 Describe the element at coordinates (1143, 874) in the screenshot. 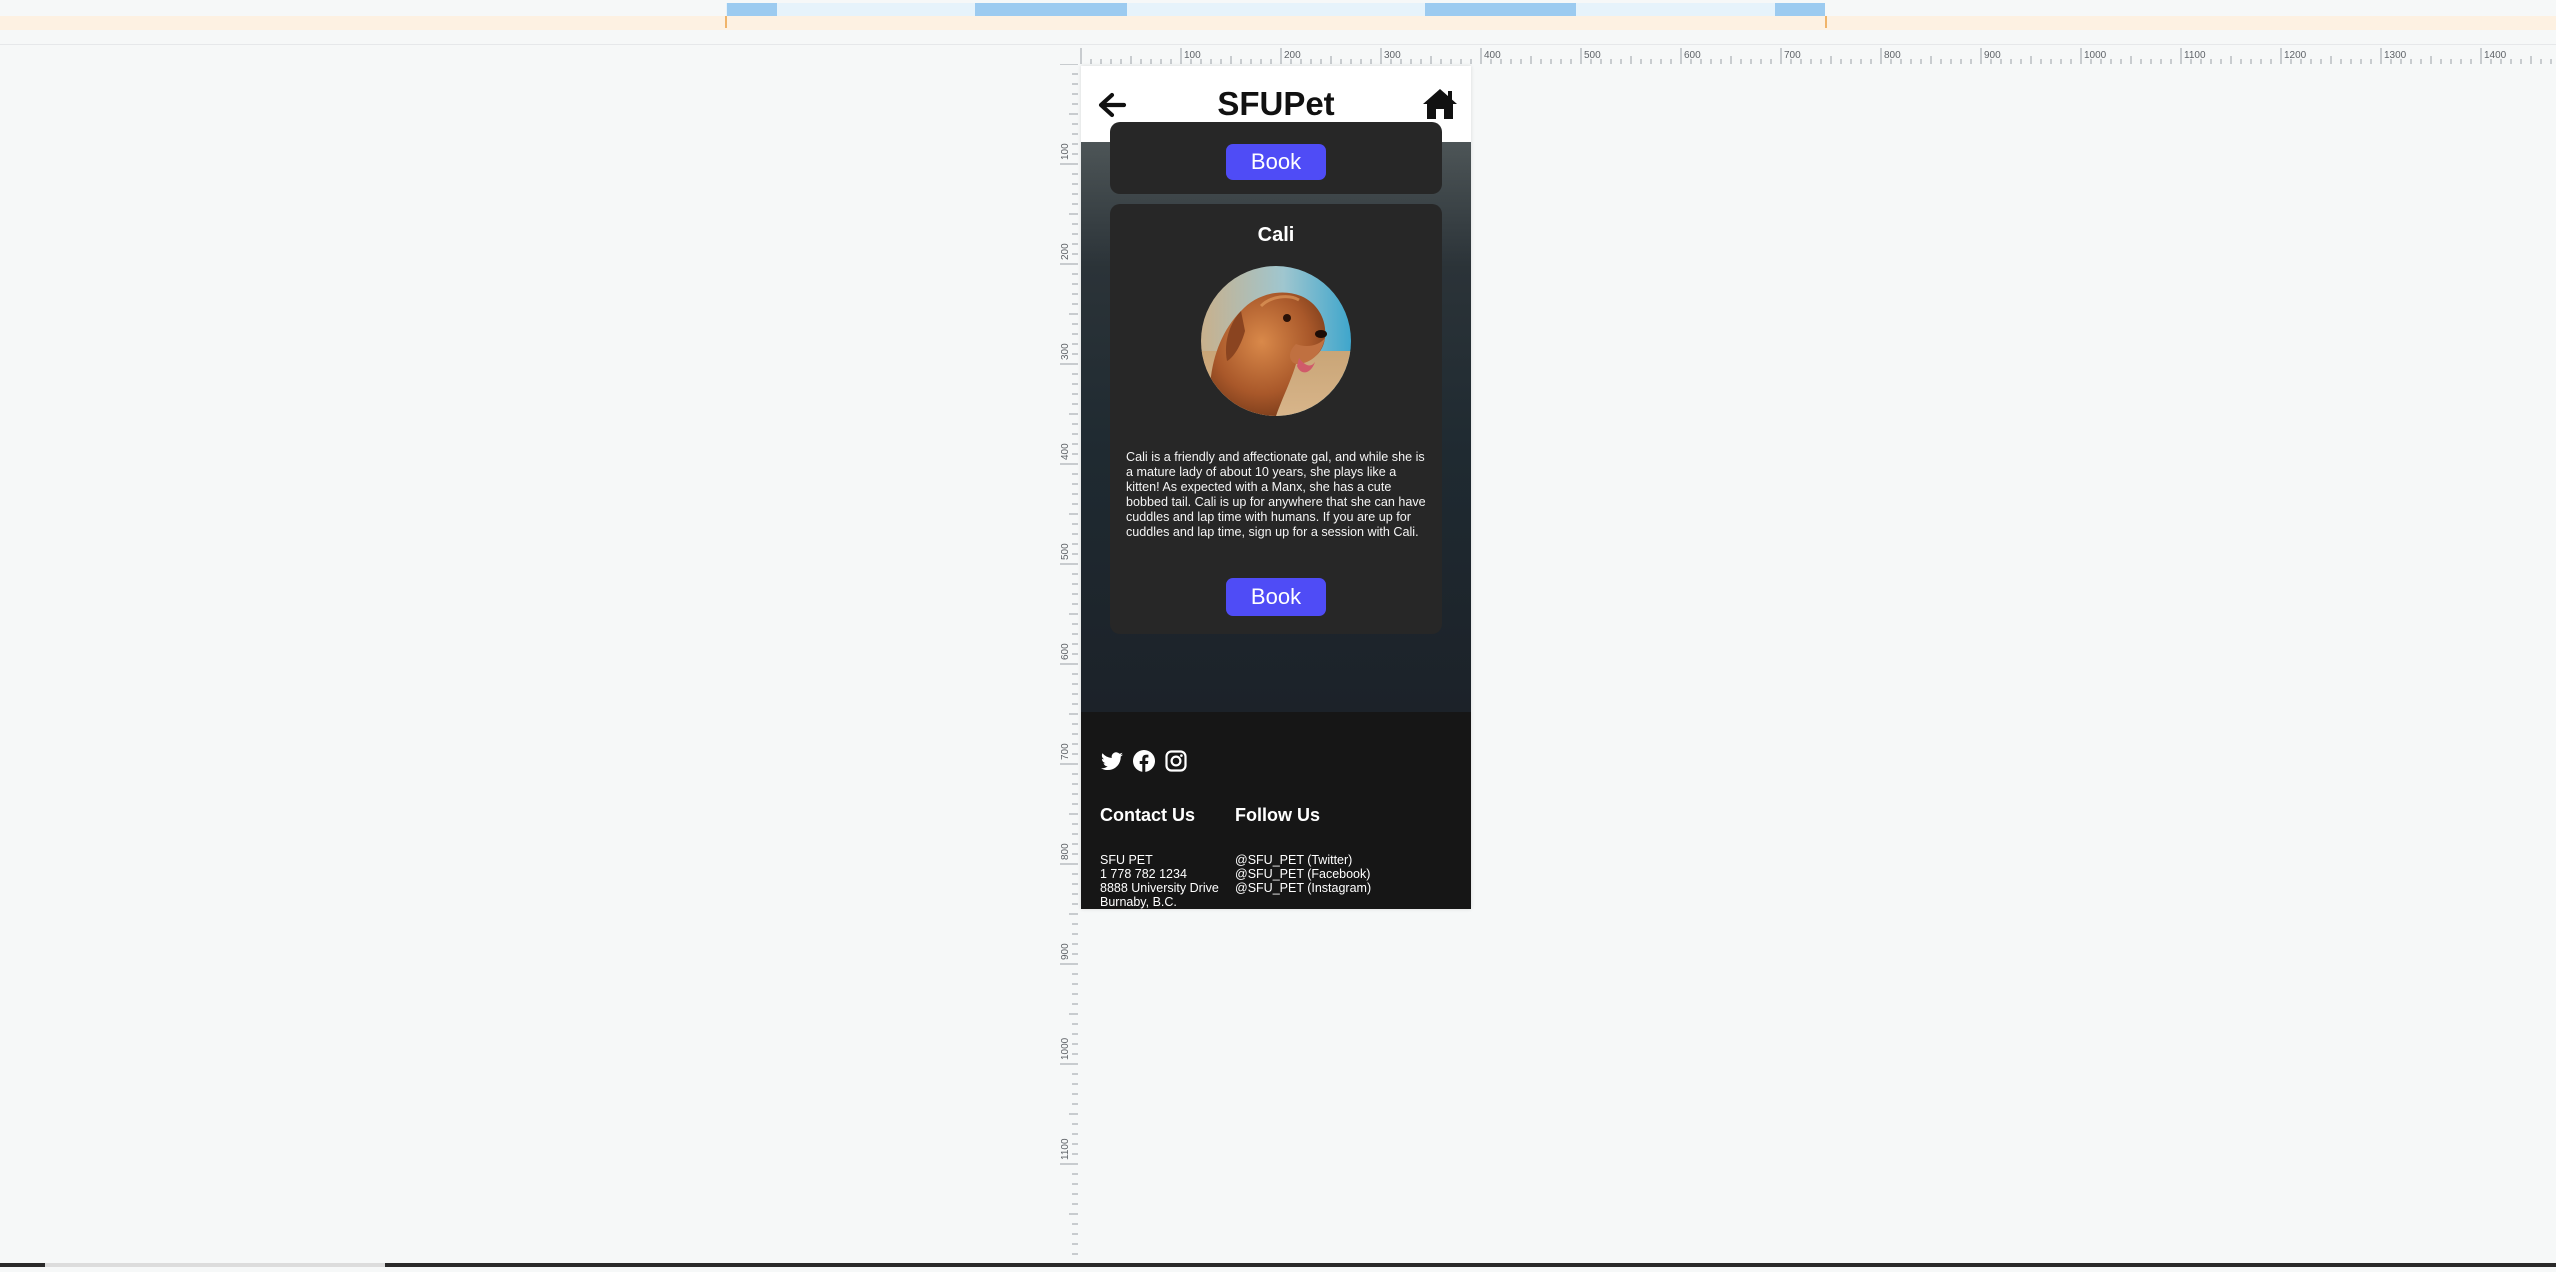

I see `contact-line: 1 778 782 1234` at that location.